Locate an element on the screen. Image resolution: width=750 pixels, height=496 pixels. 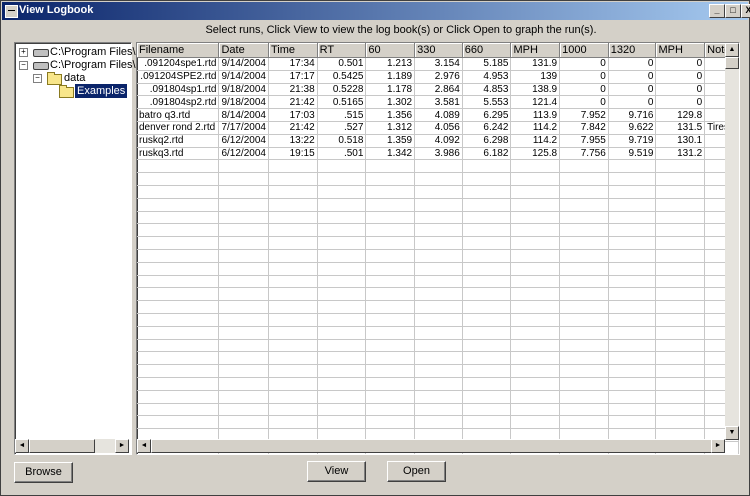
maximize-button: □ is located at coordinates (733, 11).